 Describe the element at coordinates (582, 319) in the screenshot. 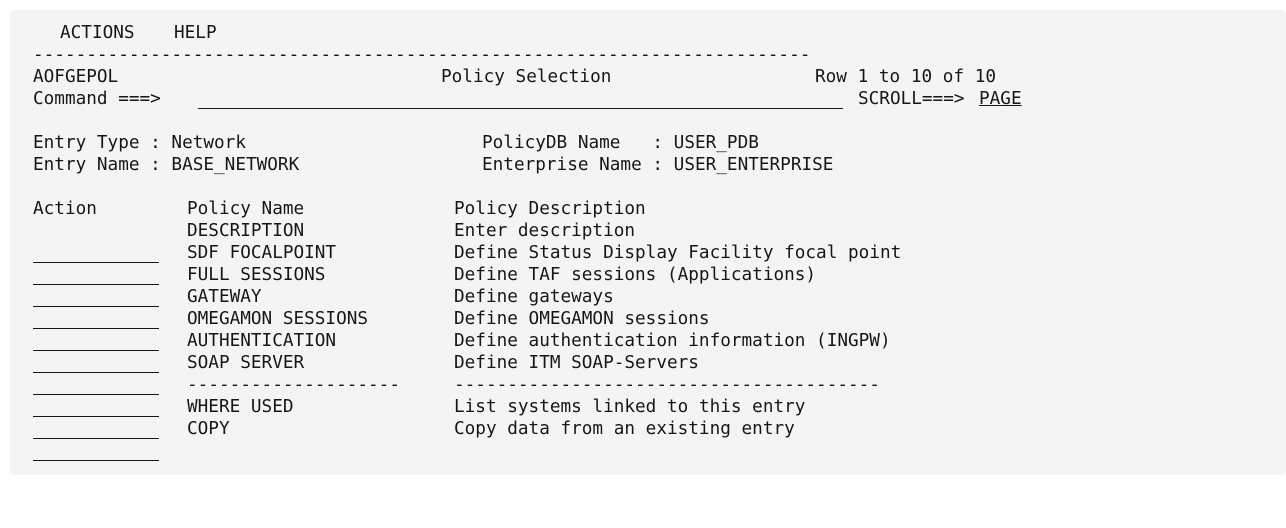

I see `policy-description: Define OMEGAMON sessions` at that location.